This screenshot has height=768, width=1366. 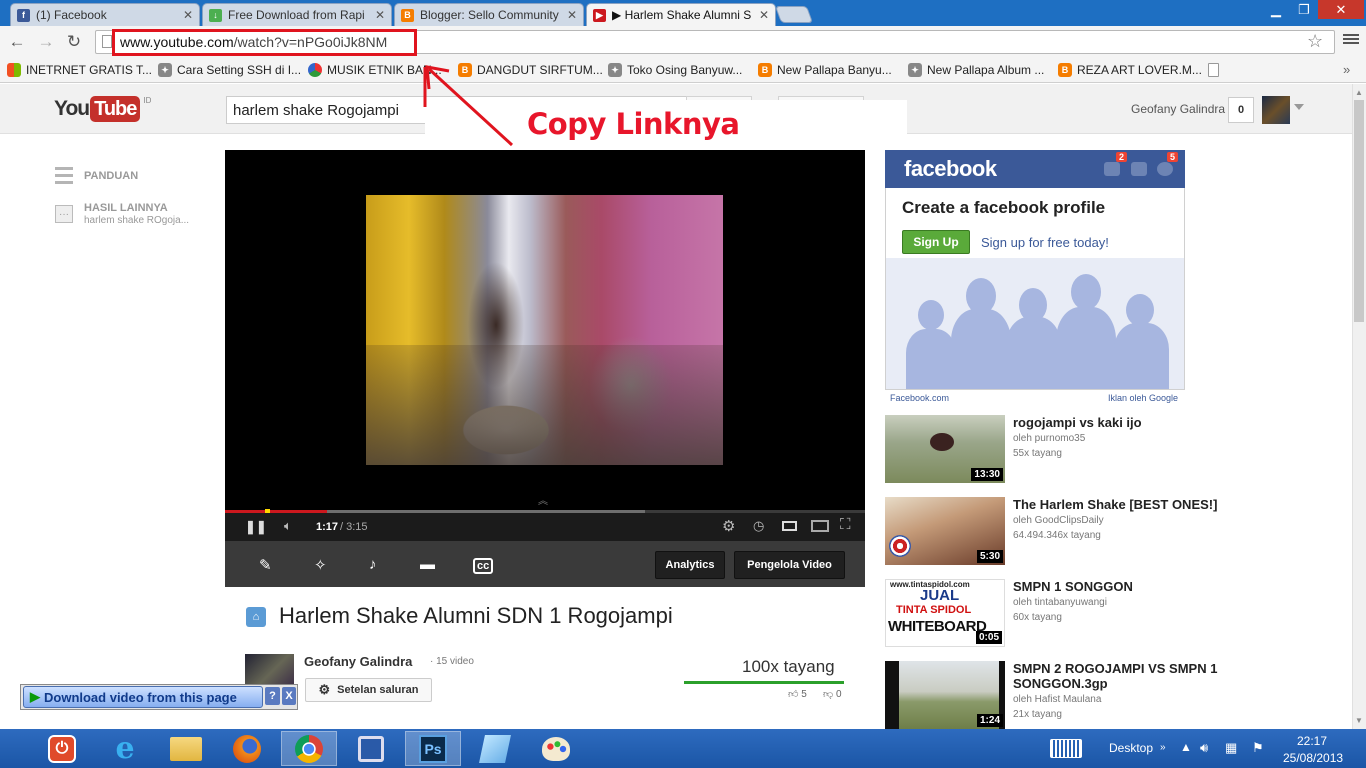 I want to click on clock-time: 22:17, so click(x=1312, y=741).